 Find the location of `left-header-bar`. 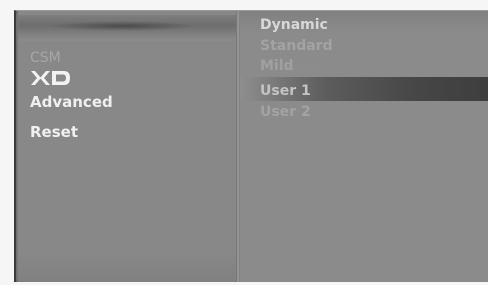

left-header-bar is located at coordinates (127, 28).